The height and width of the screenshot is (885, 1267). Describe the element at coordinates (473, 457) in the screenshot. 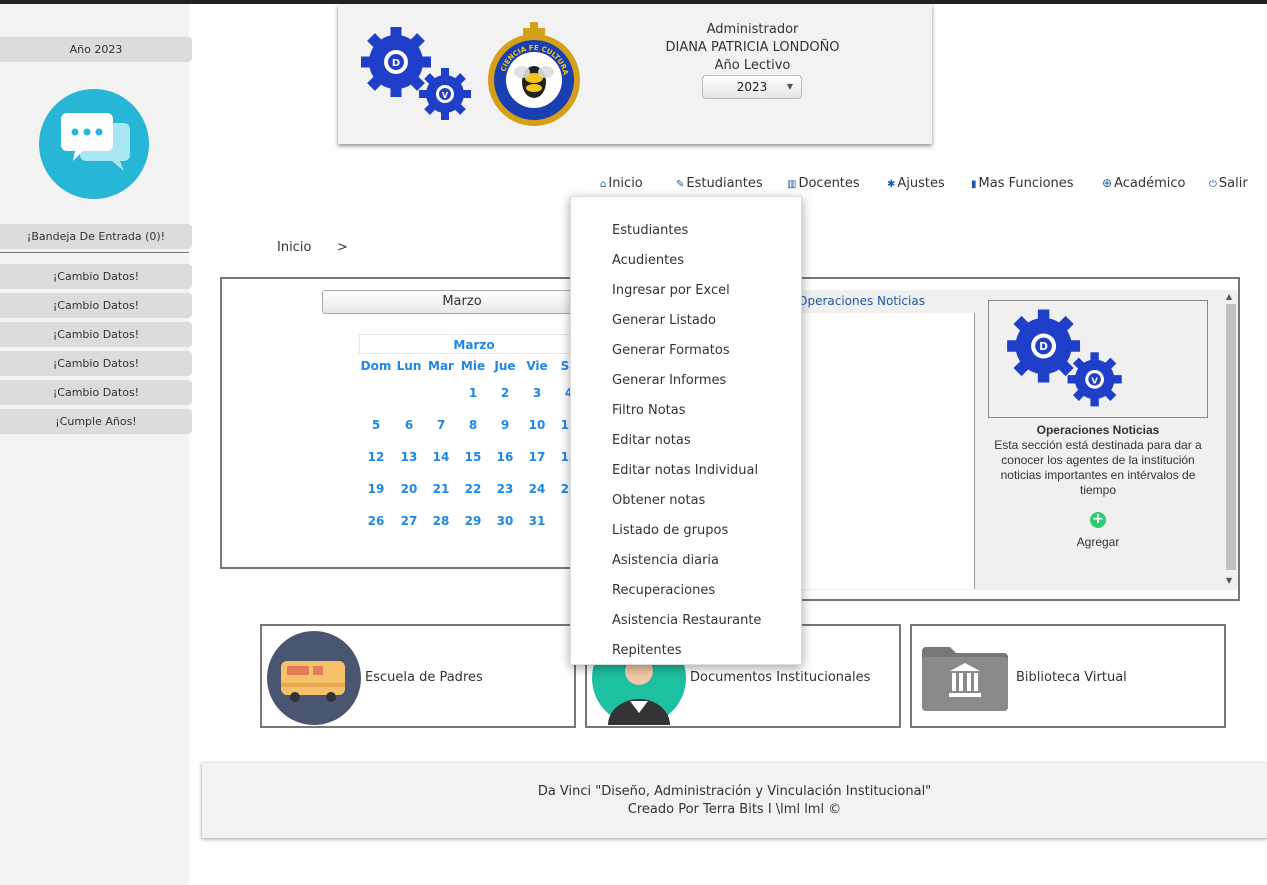

I see `calendar-day: 15` at that location.